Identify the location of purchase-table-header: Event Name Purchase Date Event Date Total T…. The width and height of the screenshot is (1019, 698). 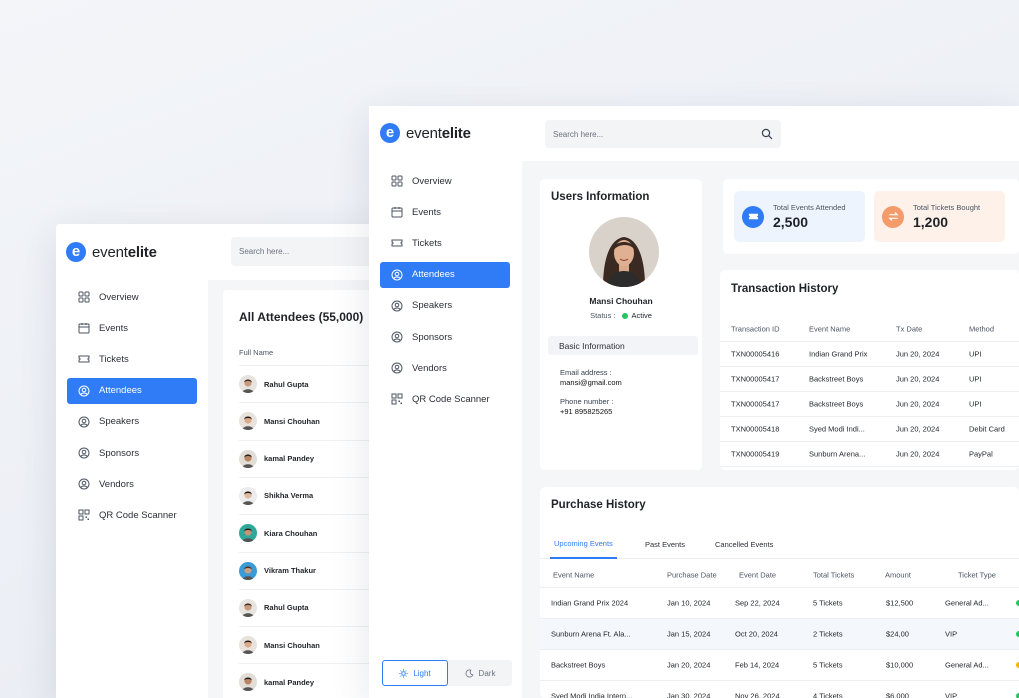
(779, 575).